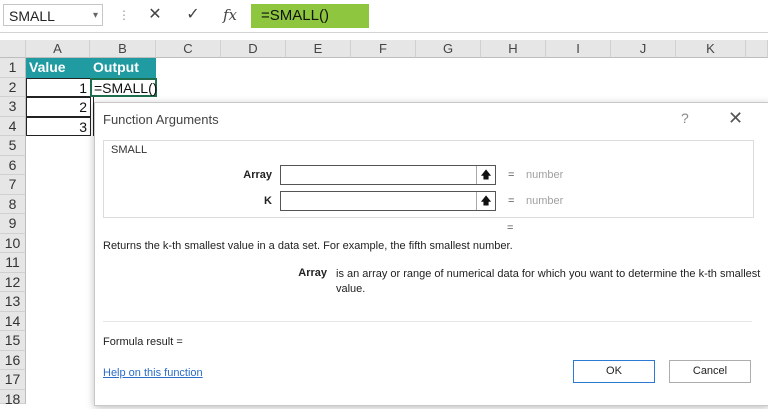 The width and height of the screenshot is (768, 409). Describe the element at coordinates (13, 224) in the screenshot. I see `row-header: 9` at that location.